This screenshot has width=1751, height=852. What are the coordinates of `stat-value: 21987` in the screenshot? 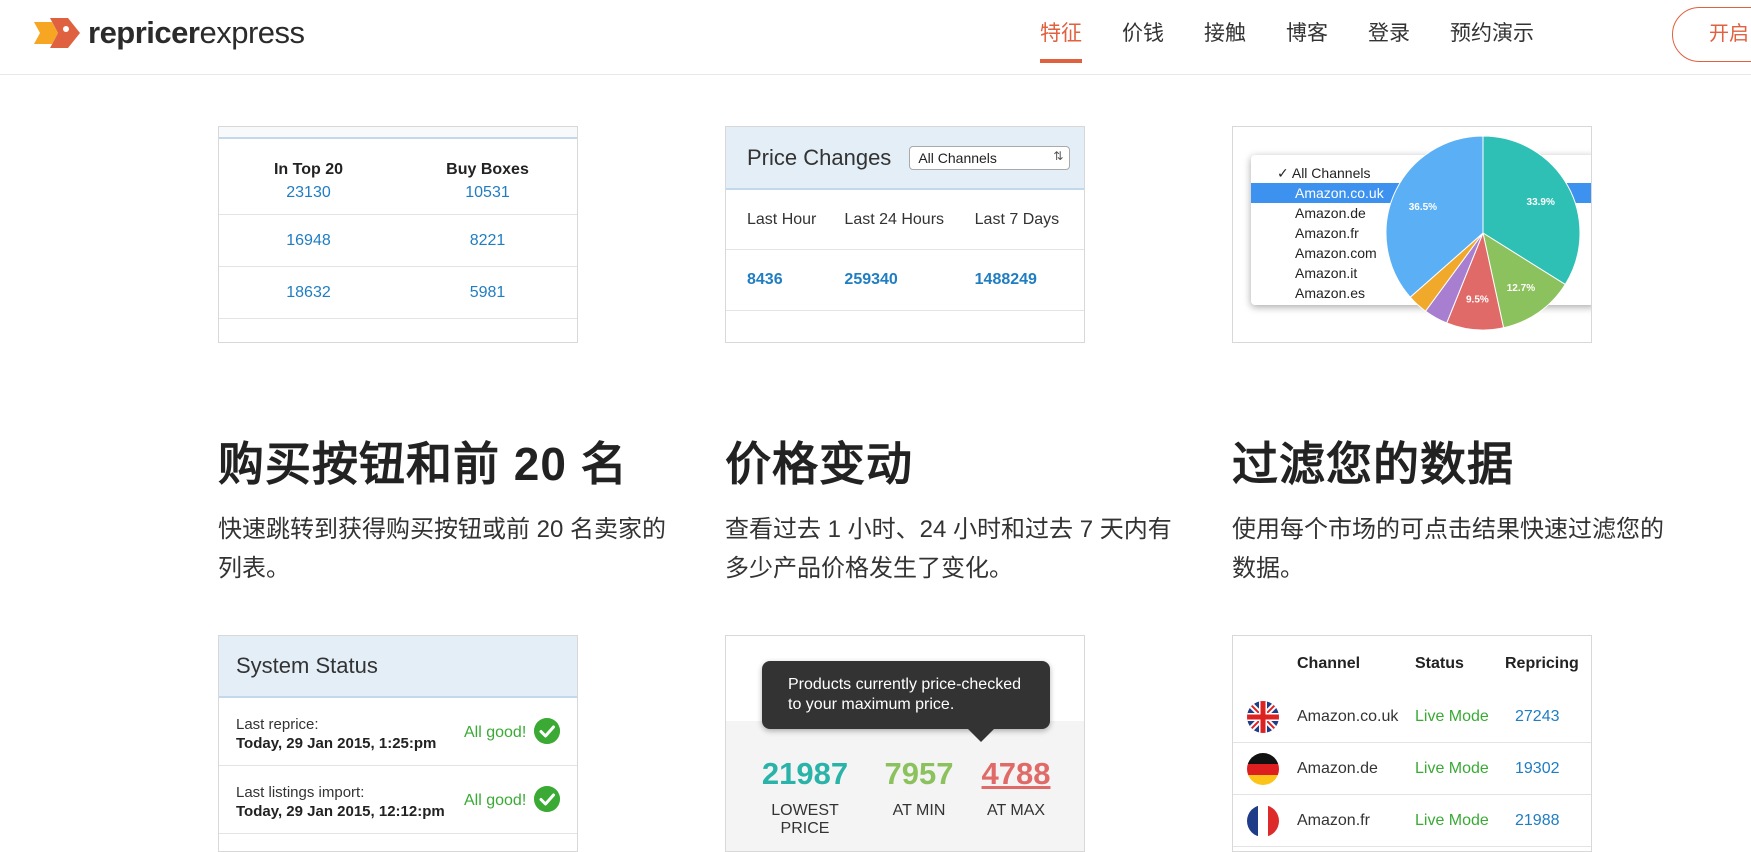 It's located at (805, 773).